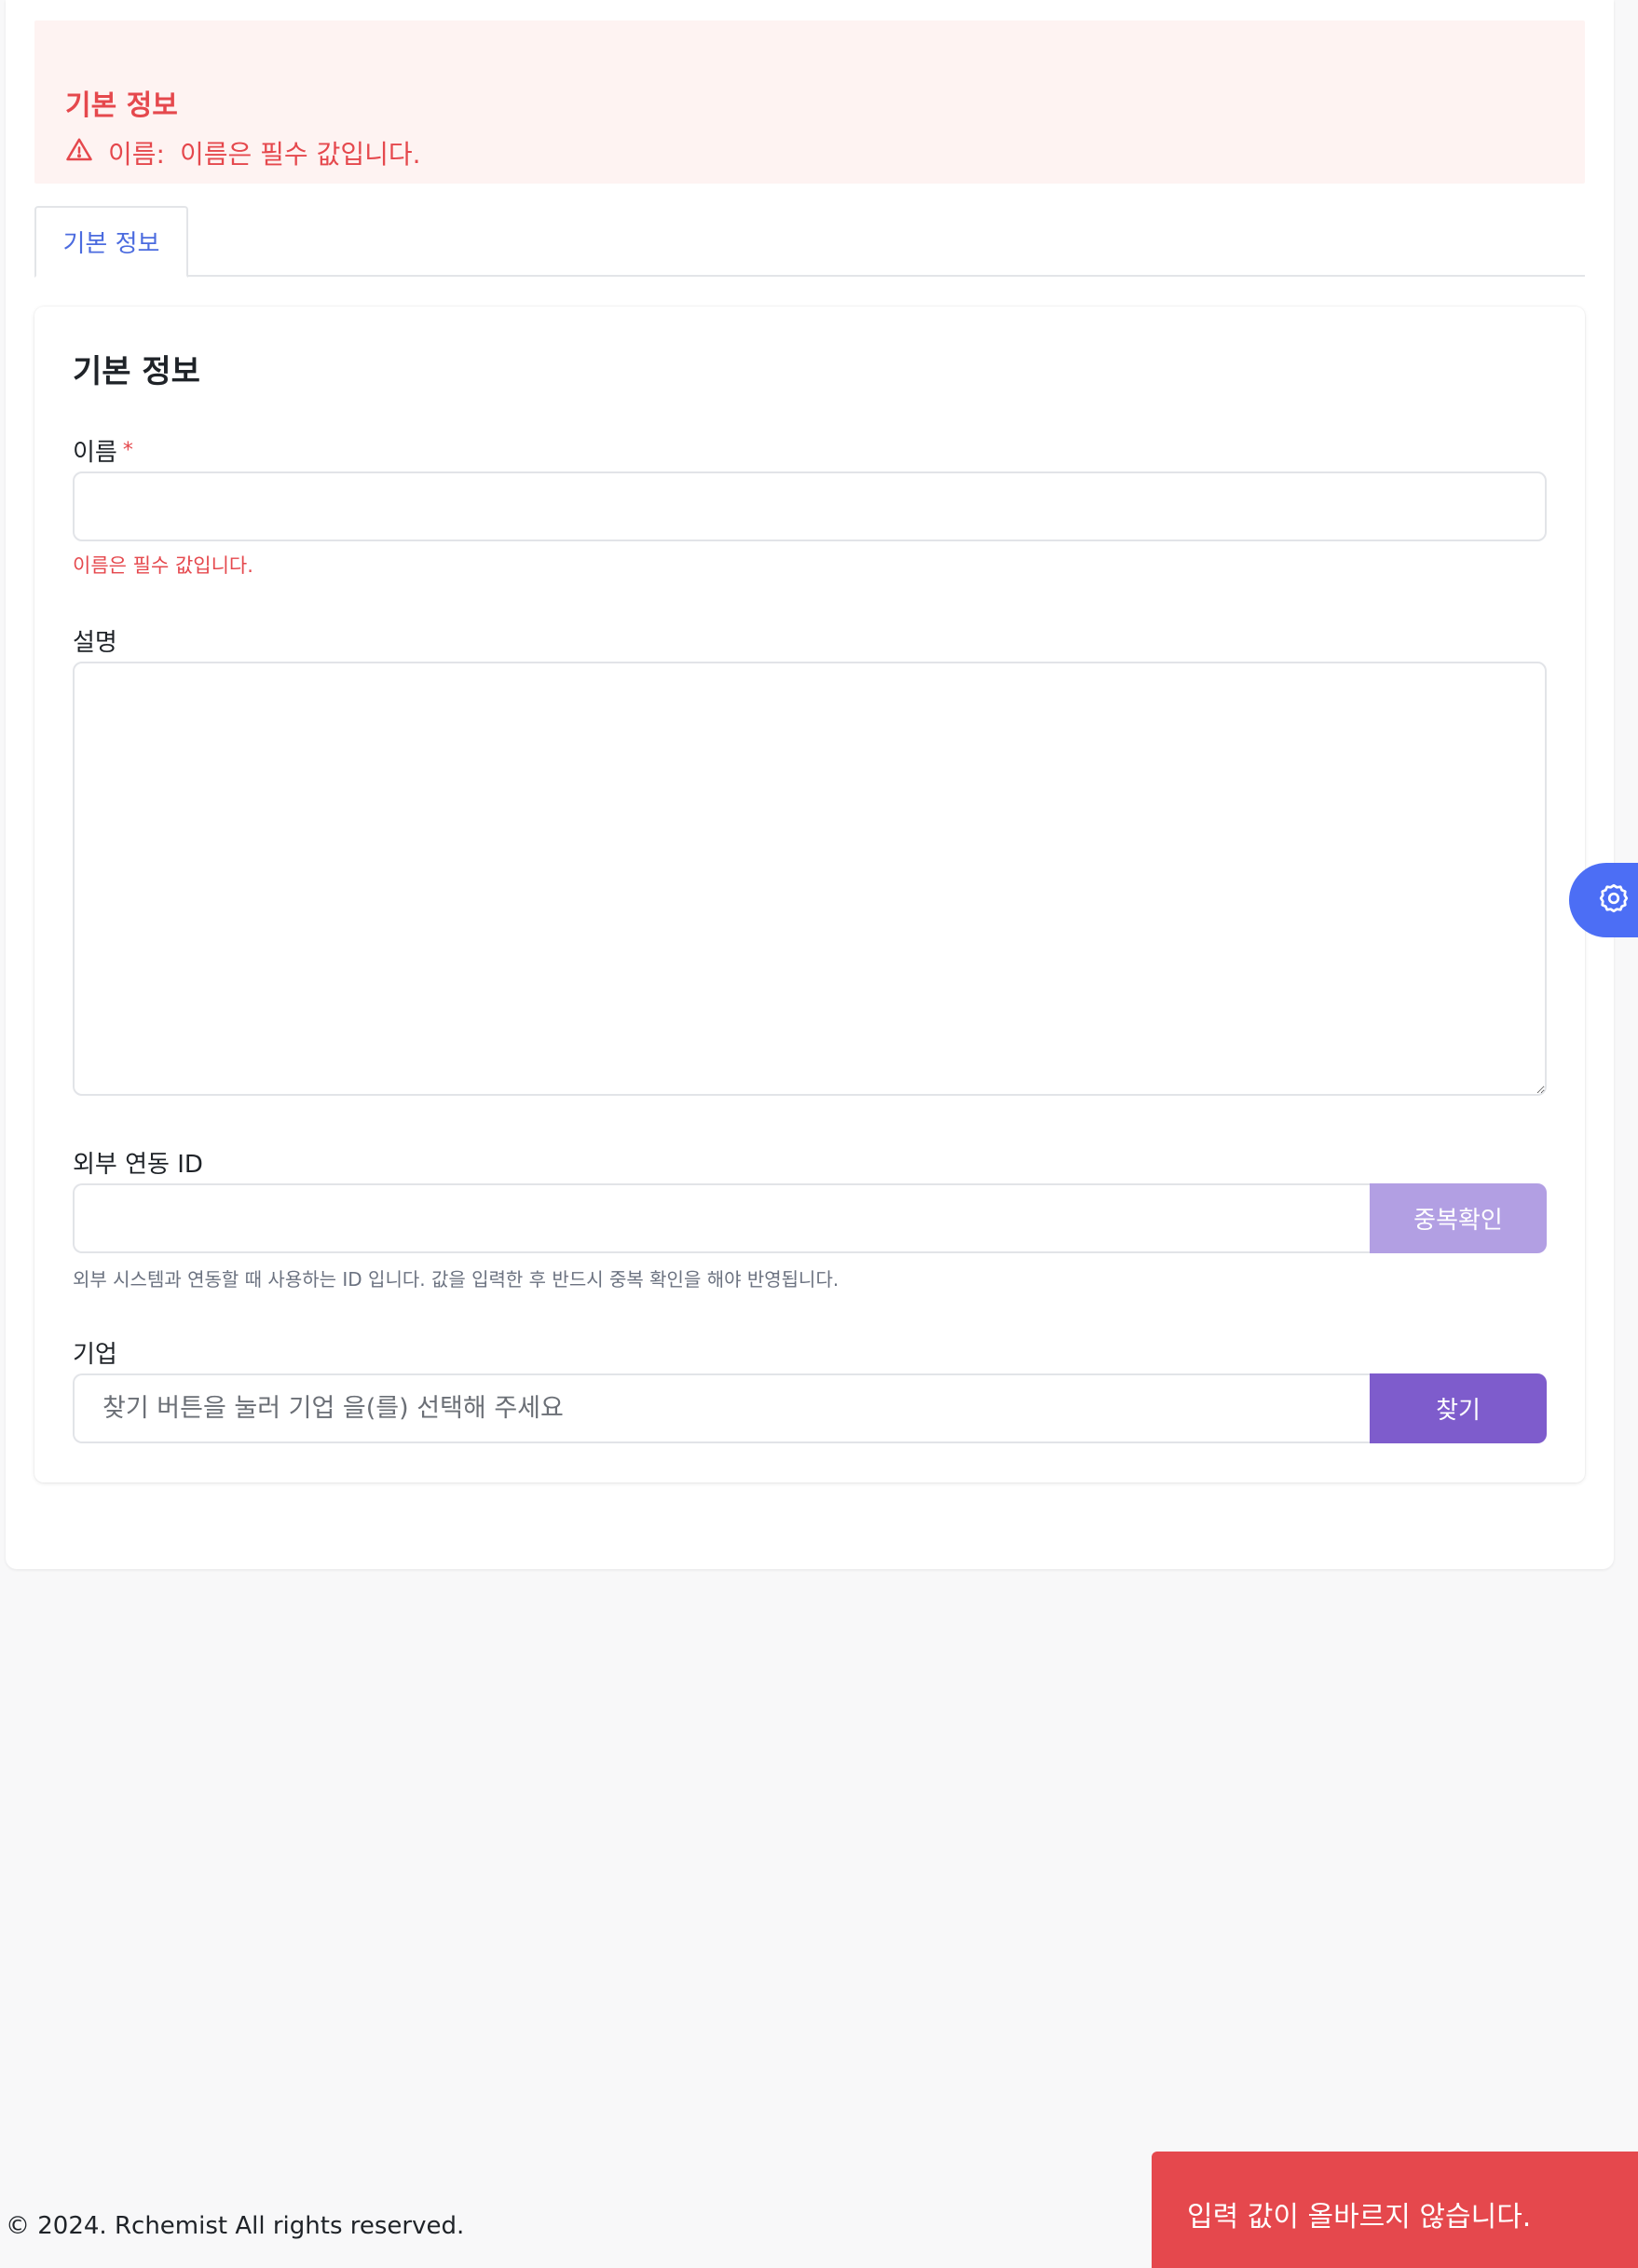  Describe the element at coordinates (1458, 1408) in the screenshot. I see `find-button: 찾기` at that location.